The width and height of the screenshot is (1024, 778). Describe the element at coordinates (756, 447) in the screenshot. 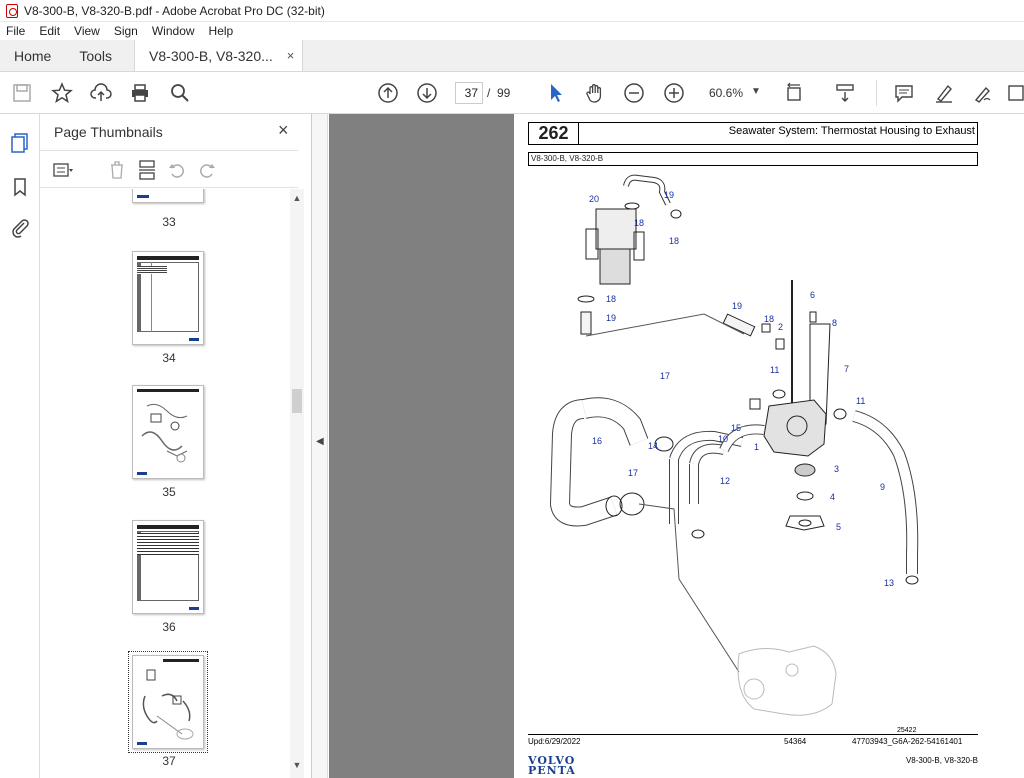

I see `callout-label: 1` at that location.